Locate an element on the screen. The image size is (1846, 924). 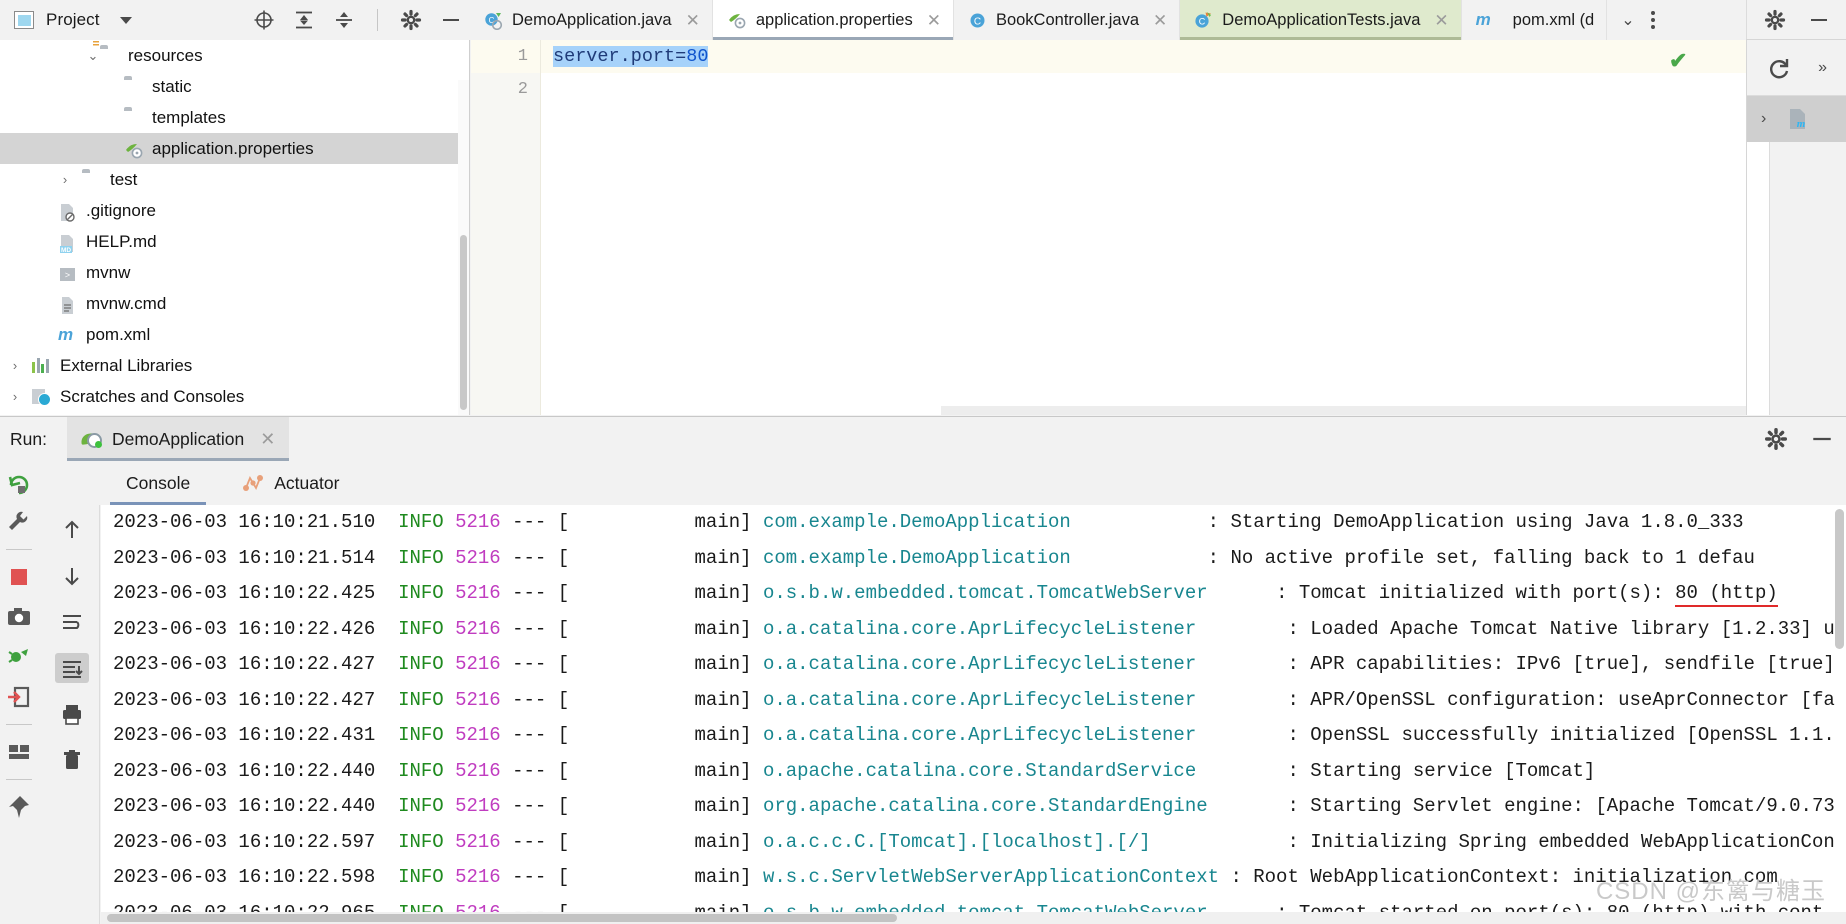
layout-icon is located at coordinates (19, 752).